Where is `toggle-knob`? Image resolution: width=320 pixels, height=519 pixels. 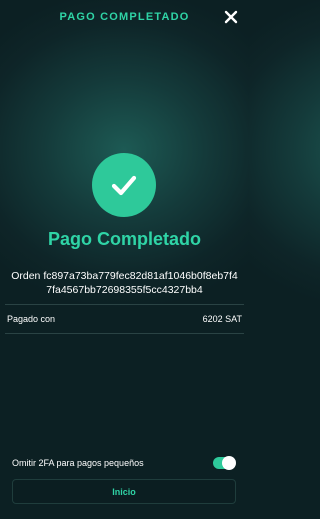 toggle-knob is located at coordinates (229, 463).